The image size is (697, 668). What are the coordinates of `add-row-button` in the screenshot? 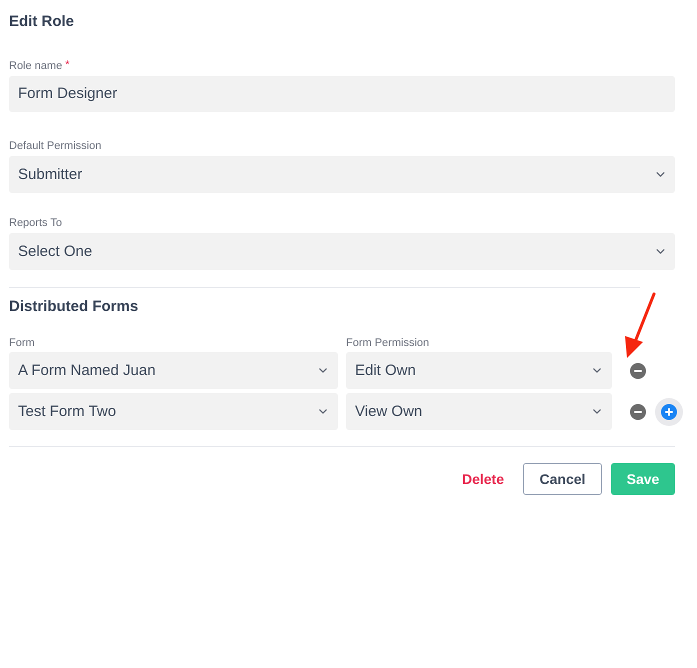 It's located at (669, 412).